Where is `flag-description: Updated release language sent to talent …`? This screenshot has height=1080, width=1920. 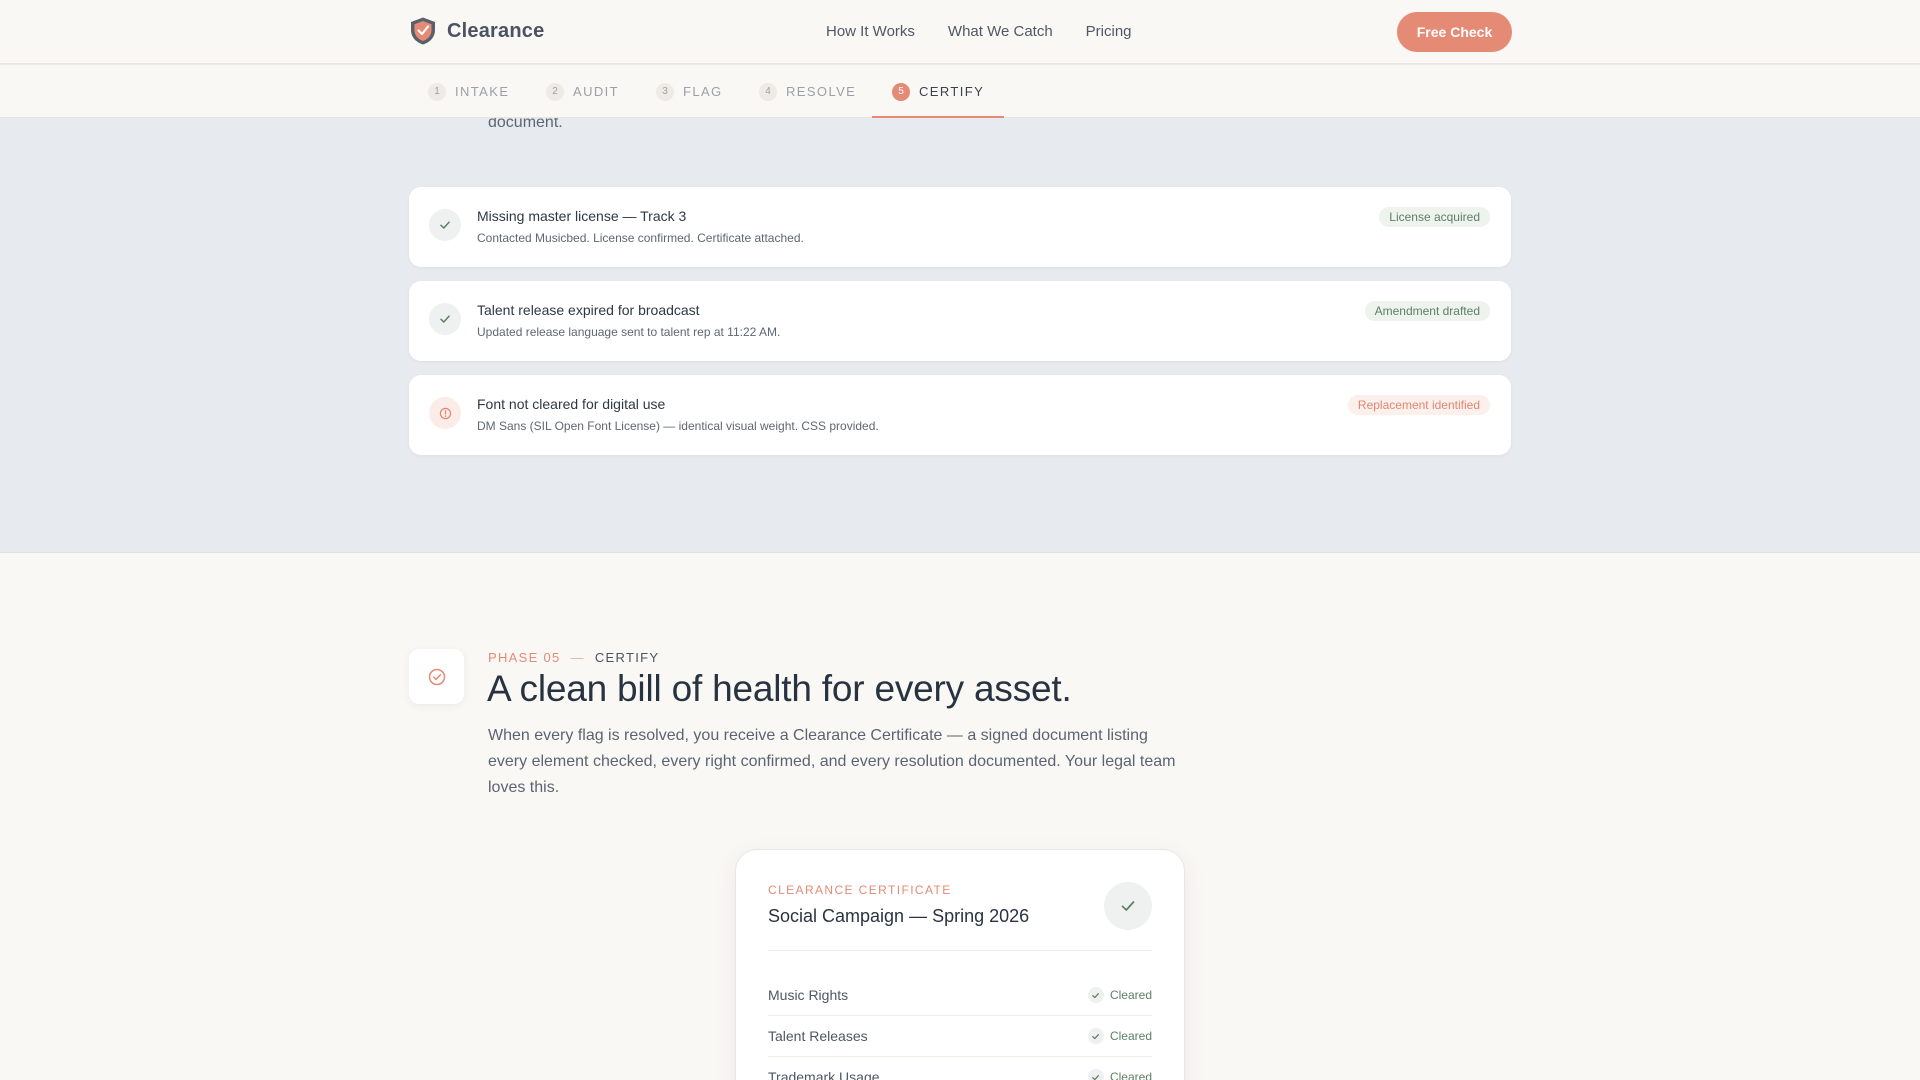 flag-description: Updated release language sent to talent … is located at coordinates (629, 332).